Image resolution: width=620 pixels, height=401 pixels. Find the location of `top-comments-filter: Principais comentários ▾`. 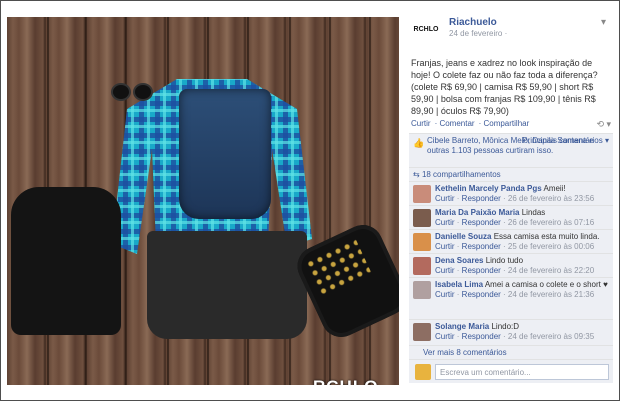

top-comments-filter: Principais comentários ▾ is located at coordinates (565, 141).